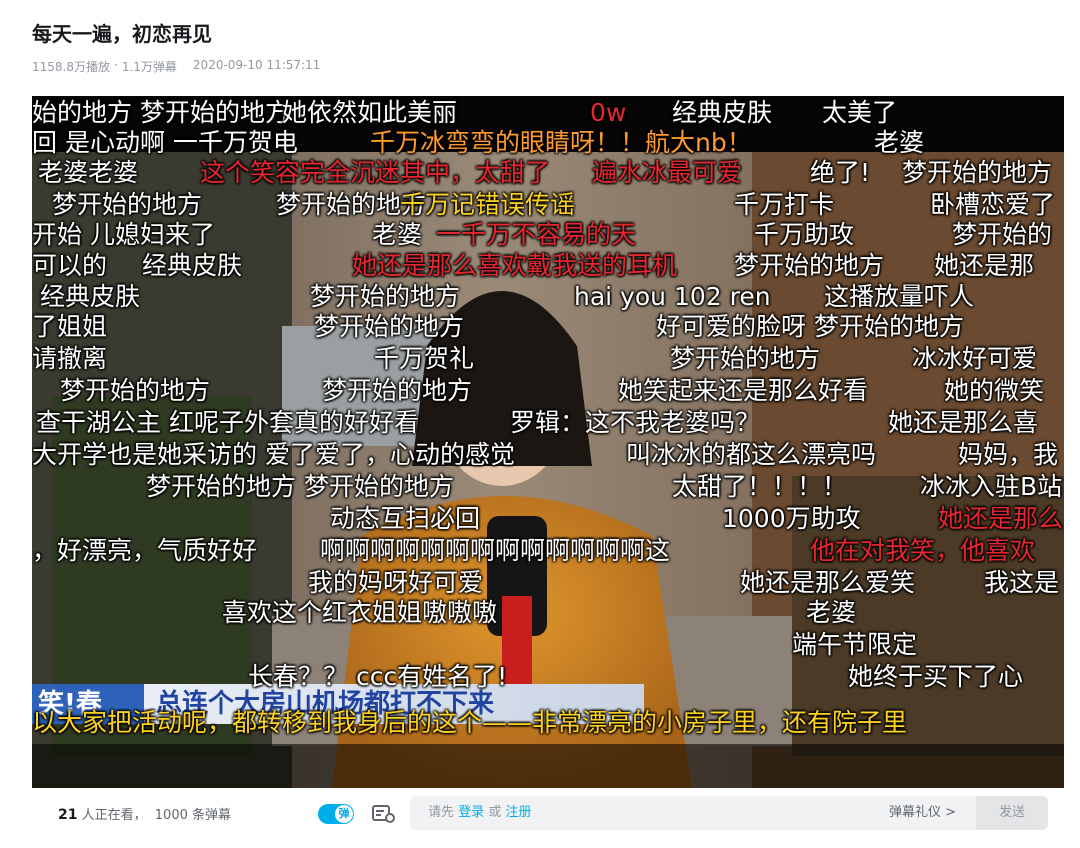 This screenshot has height=848, width=1080. I want to click on danmaku-comment: hai you 102 ren, so click(672, 296).